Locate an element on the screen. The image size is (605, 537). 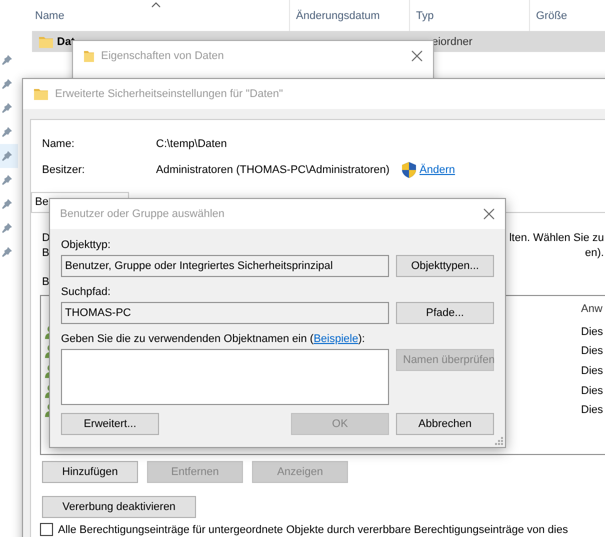
column-header: Anw is located at coordinates (591, 309).